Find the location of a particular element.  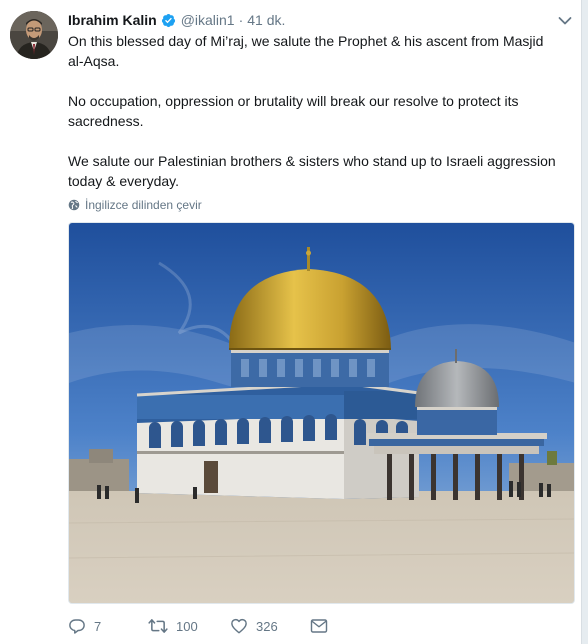

translate-label: İngilizce dilinden çevir is located at coordinates (143, 205).